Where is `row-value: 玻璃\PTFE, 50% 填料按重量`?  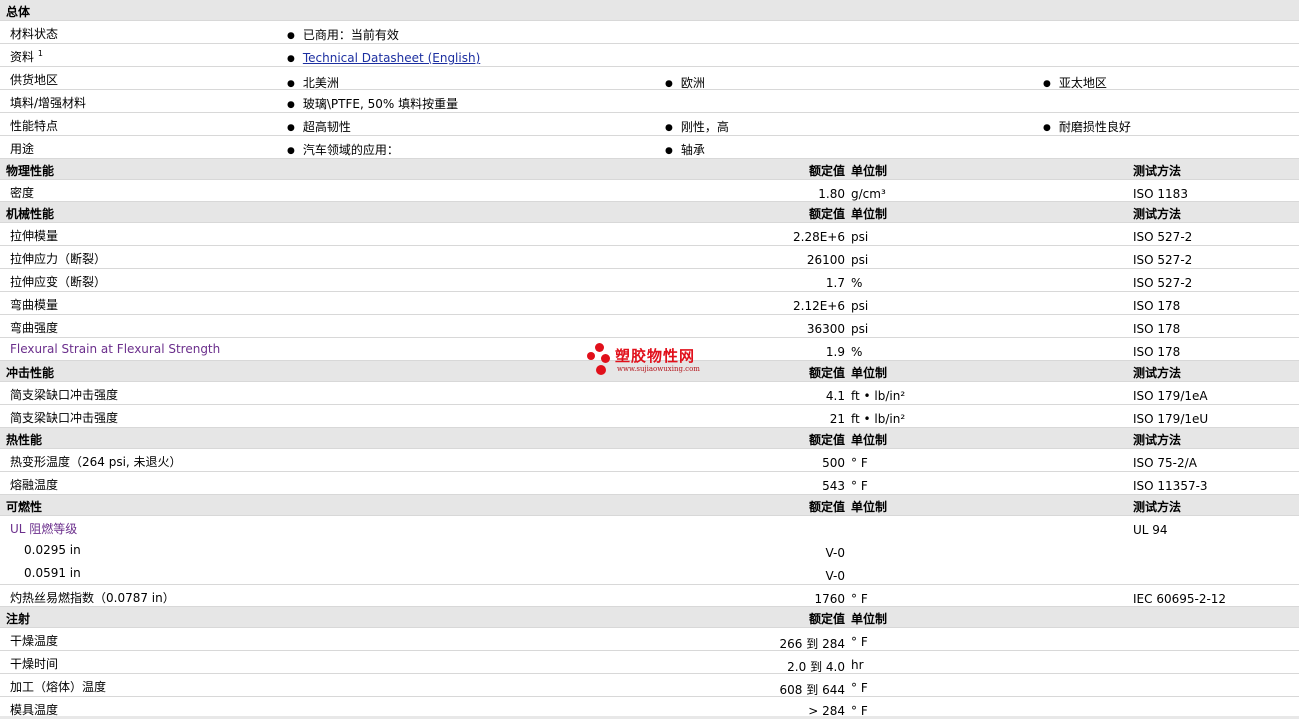
row-value: 玻璃\PTFE, 50% 填料按重量 is located at coordinates (372, 103).